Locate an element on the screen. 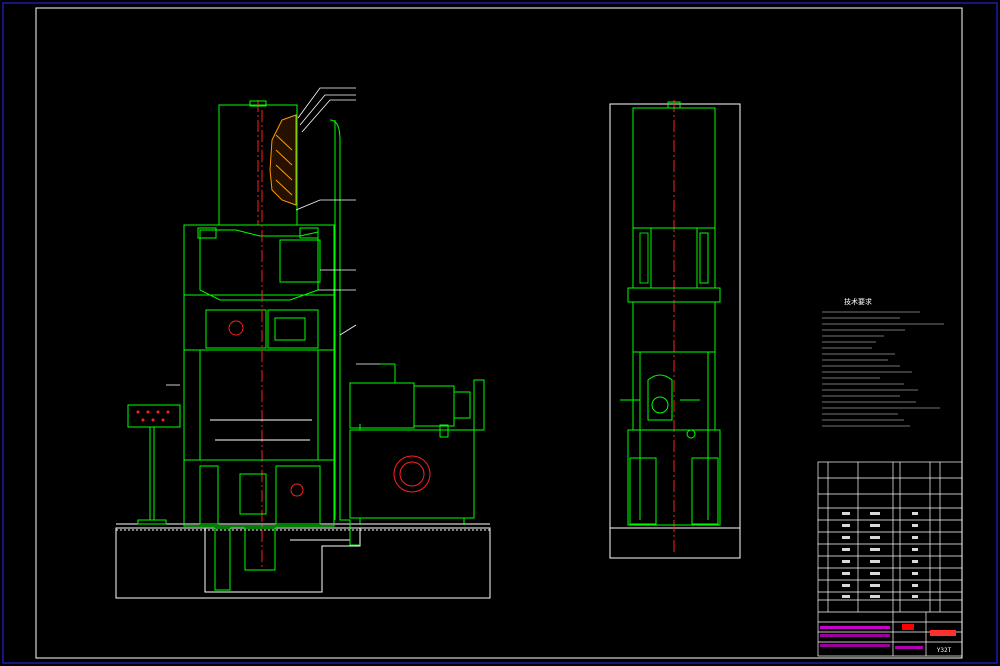 The image size is (1000, 666). control-panel is located at coordinates (154, 416).